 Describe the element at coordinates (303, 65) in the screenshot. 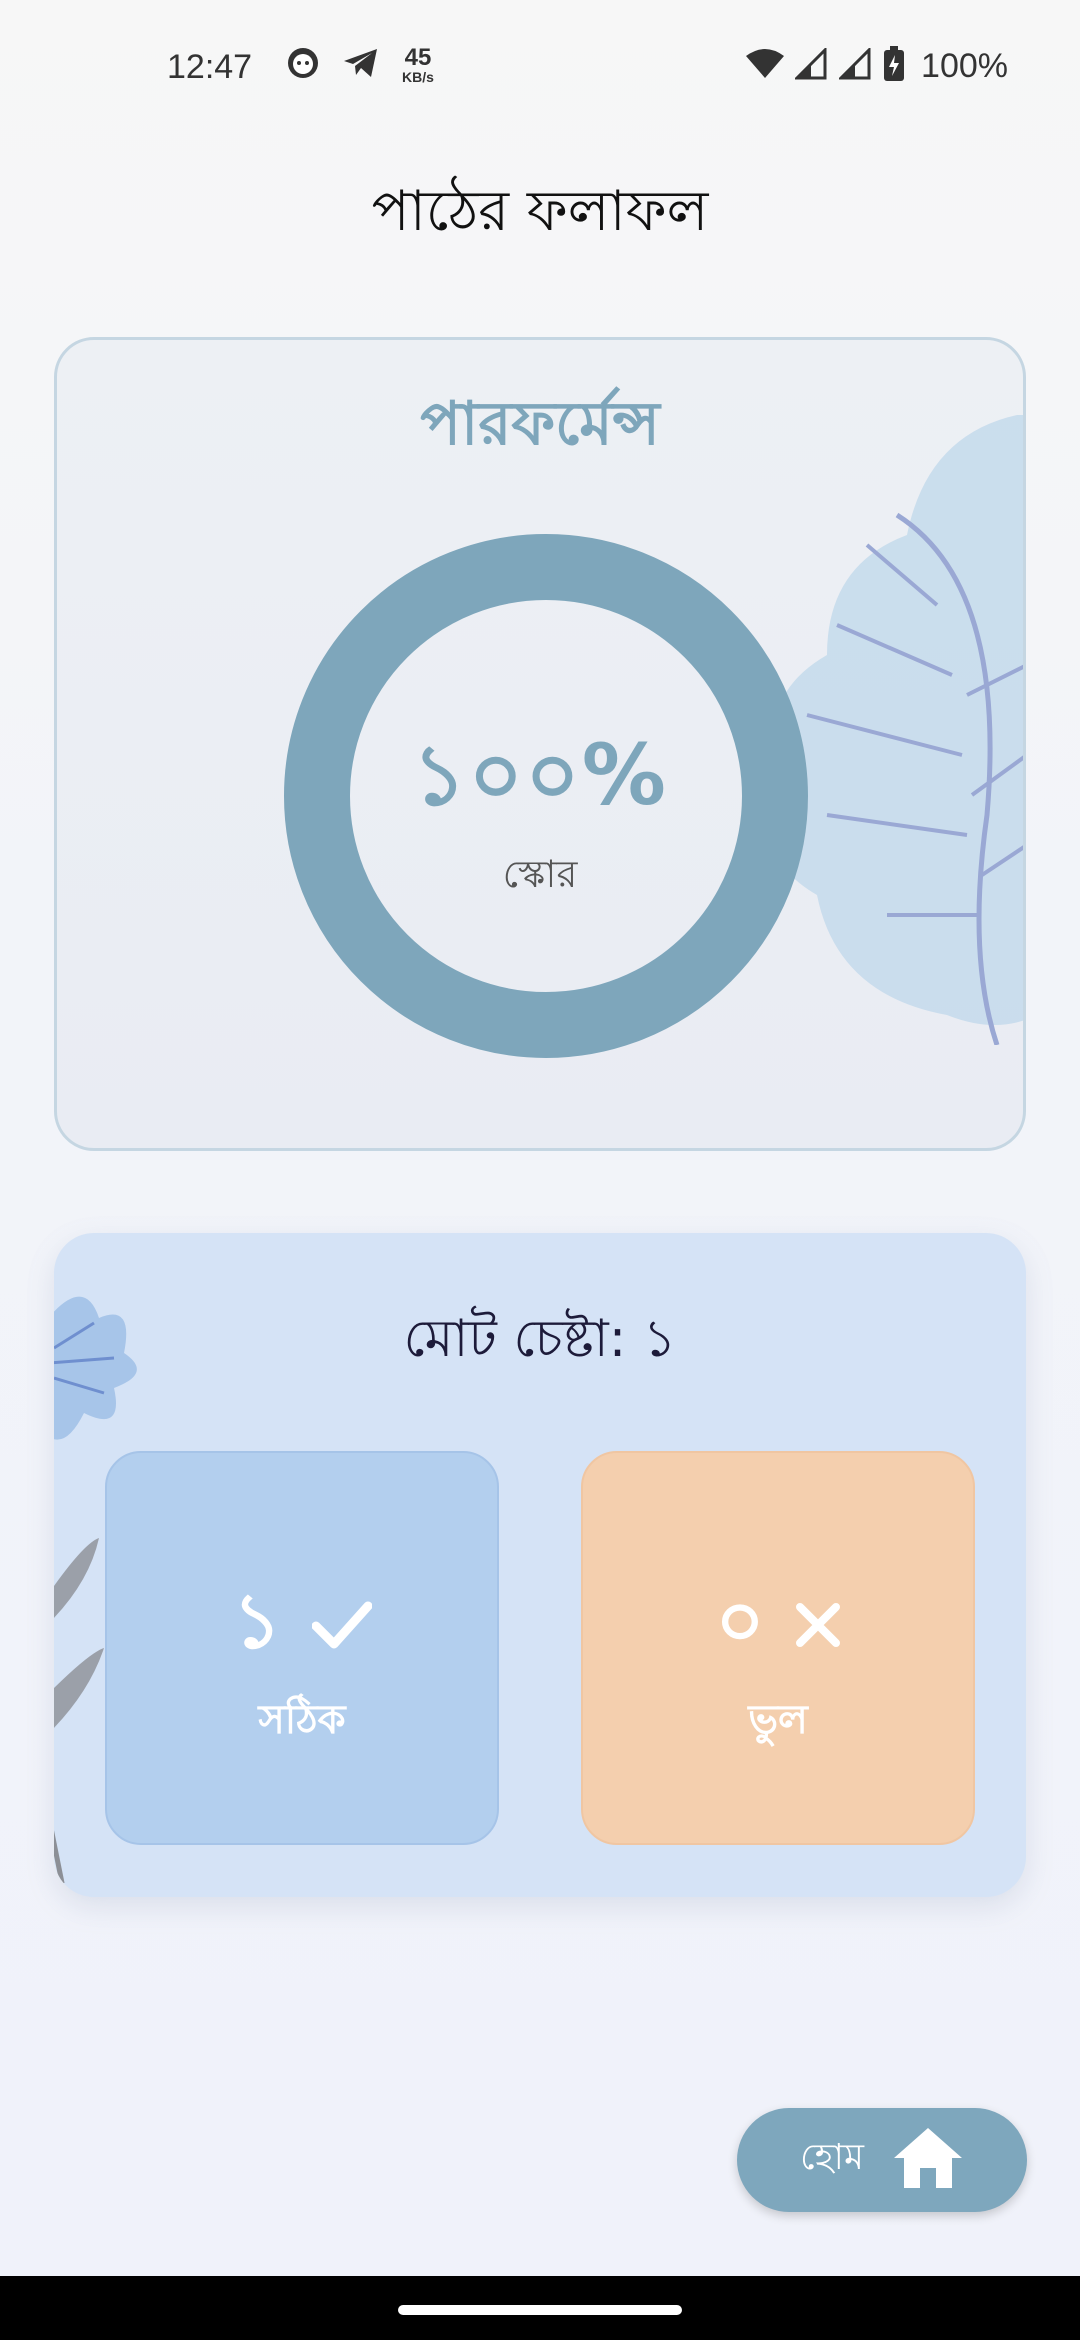

I see `face-notification-icon` at that location.